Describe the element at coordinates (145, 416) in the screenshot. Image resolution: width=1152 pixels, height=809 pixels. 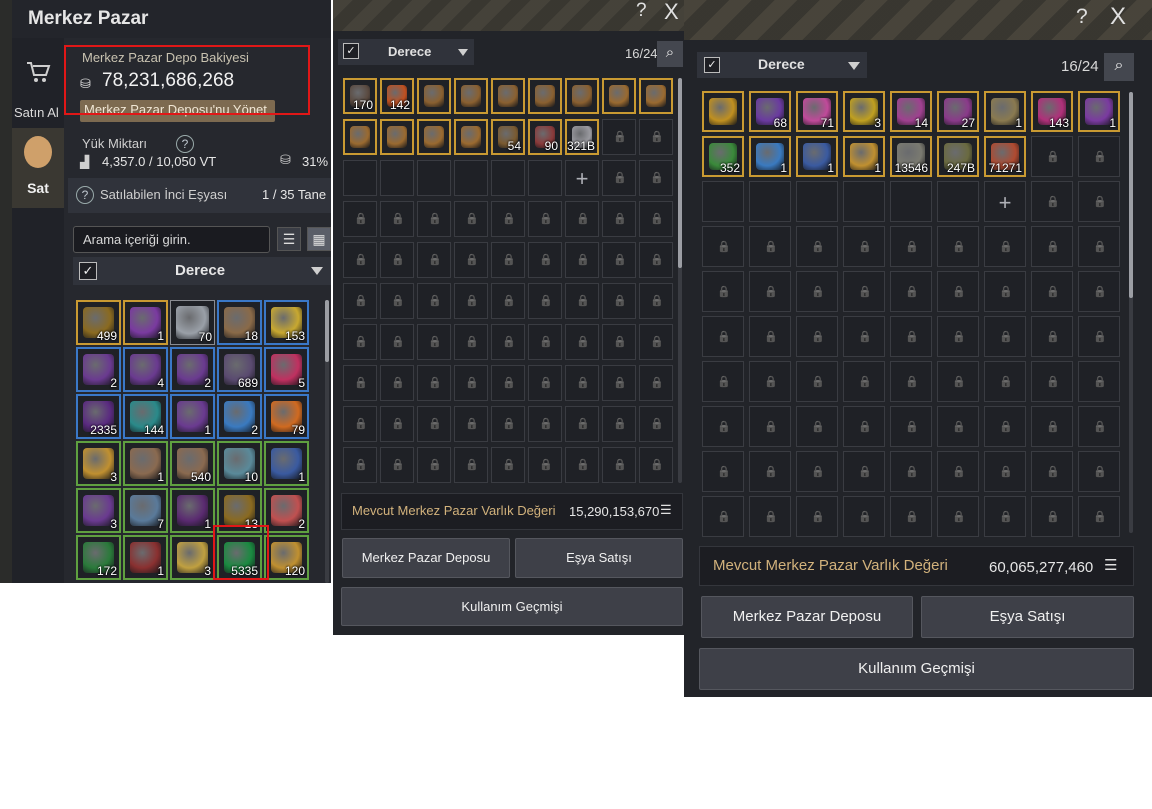
I see `item-slot: 144` at that location.